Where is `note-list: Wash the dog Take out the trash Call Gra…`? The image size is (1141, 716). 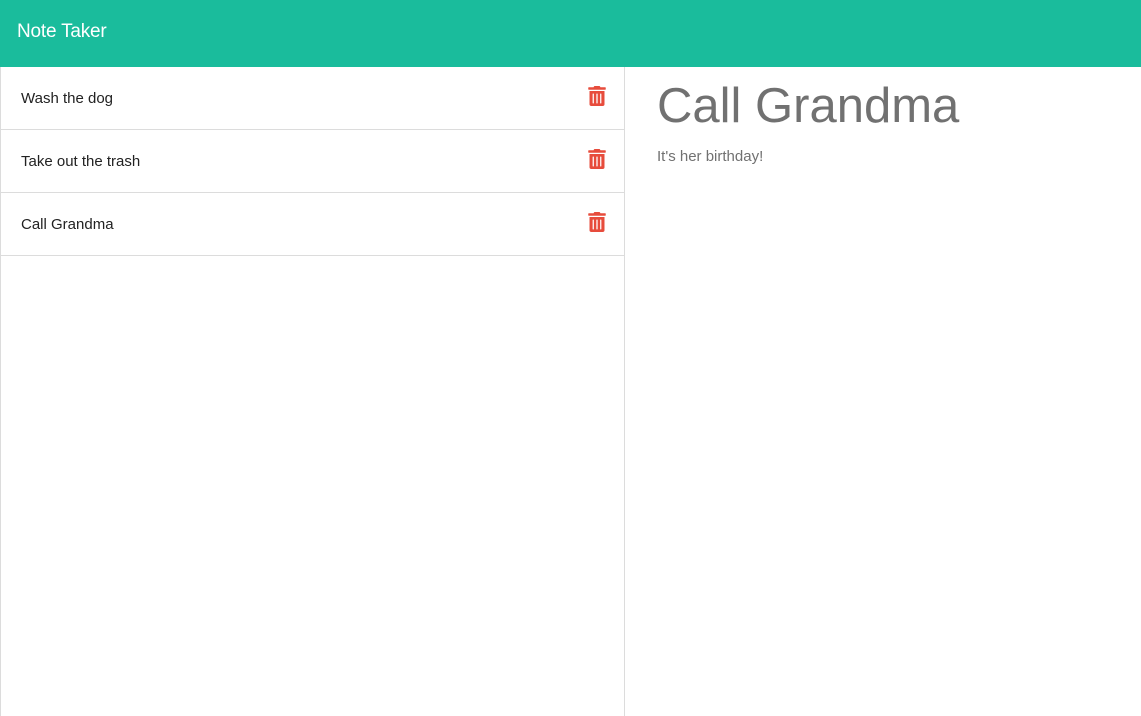 note-list: Wash the dog Take out the trash Call Gra… is located at coordinates (312, 161).